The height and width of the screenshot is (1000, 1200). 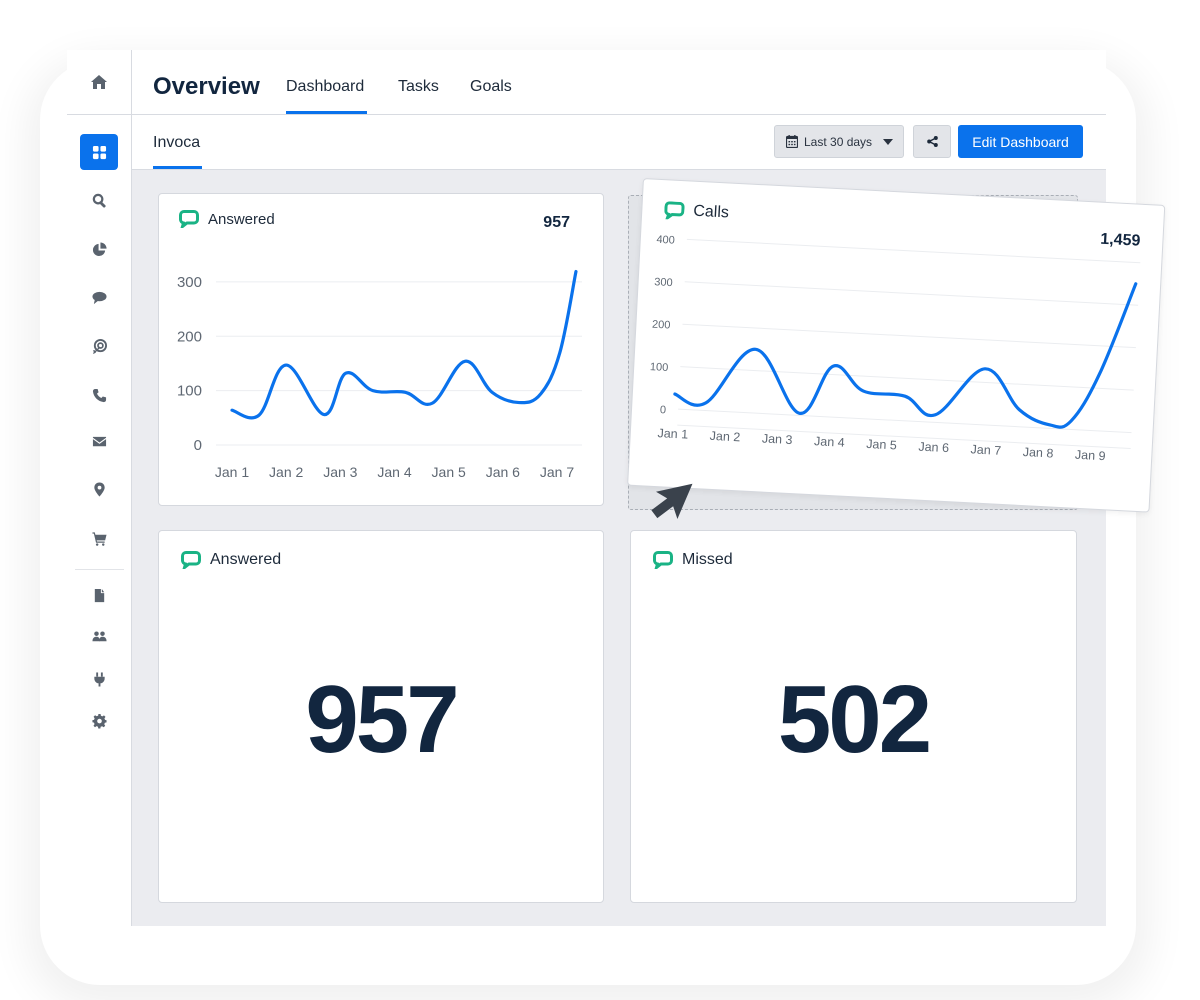 I want to click on active-tab-indicator, so click(x=326, y=112).